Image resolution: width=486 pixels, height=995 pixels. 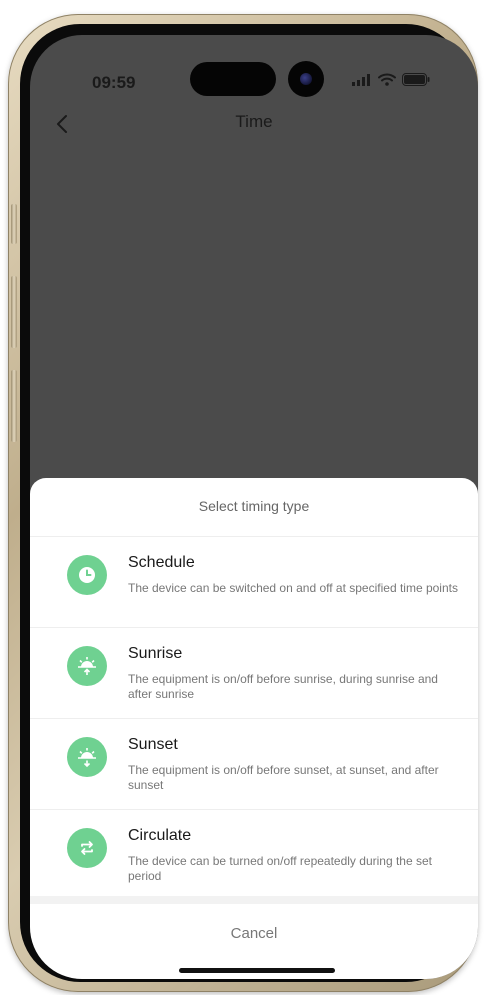 I want to click on status-bar: 09:59, so click(x=254, y=66).